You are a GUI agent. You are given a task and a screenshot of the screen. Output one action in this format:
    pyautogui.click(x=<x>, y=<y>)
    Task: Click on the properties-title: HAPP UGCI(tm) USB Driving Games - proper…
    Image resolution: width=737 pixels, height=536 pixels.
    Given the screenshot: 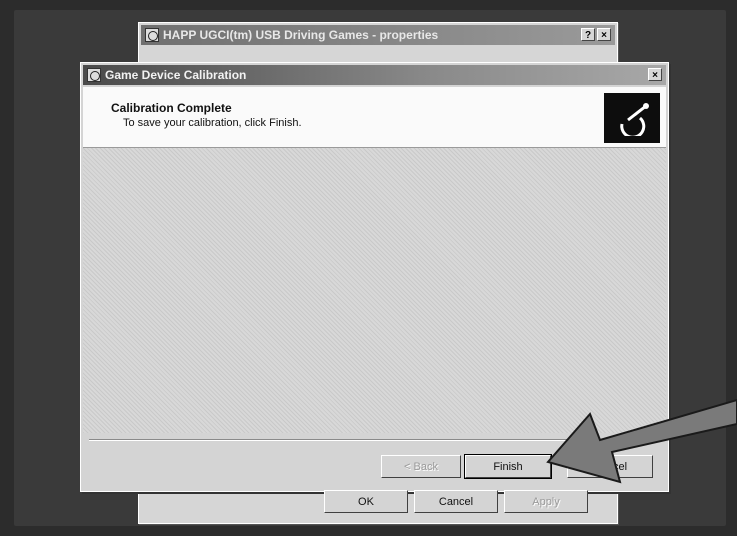 What is the action you would take?
    pyautogui.click(x=301, y=35)
    